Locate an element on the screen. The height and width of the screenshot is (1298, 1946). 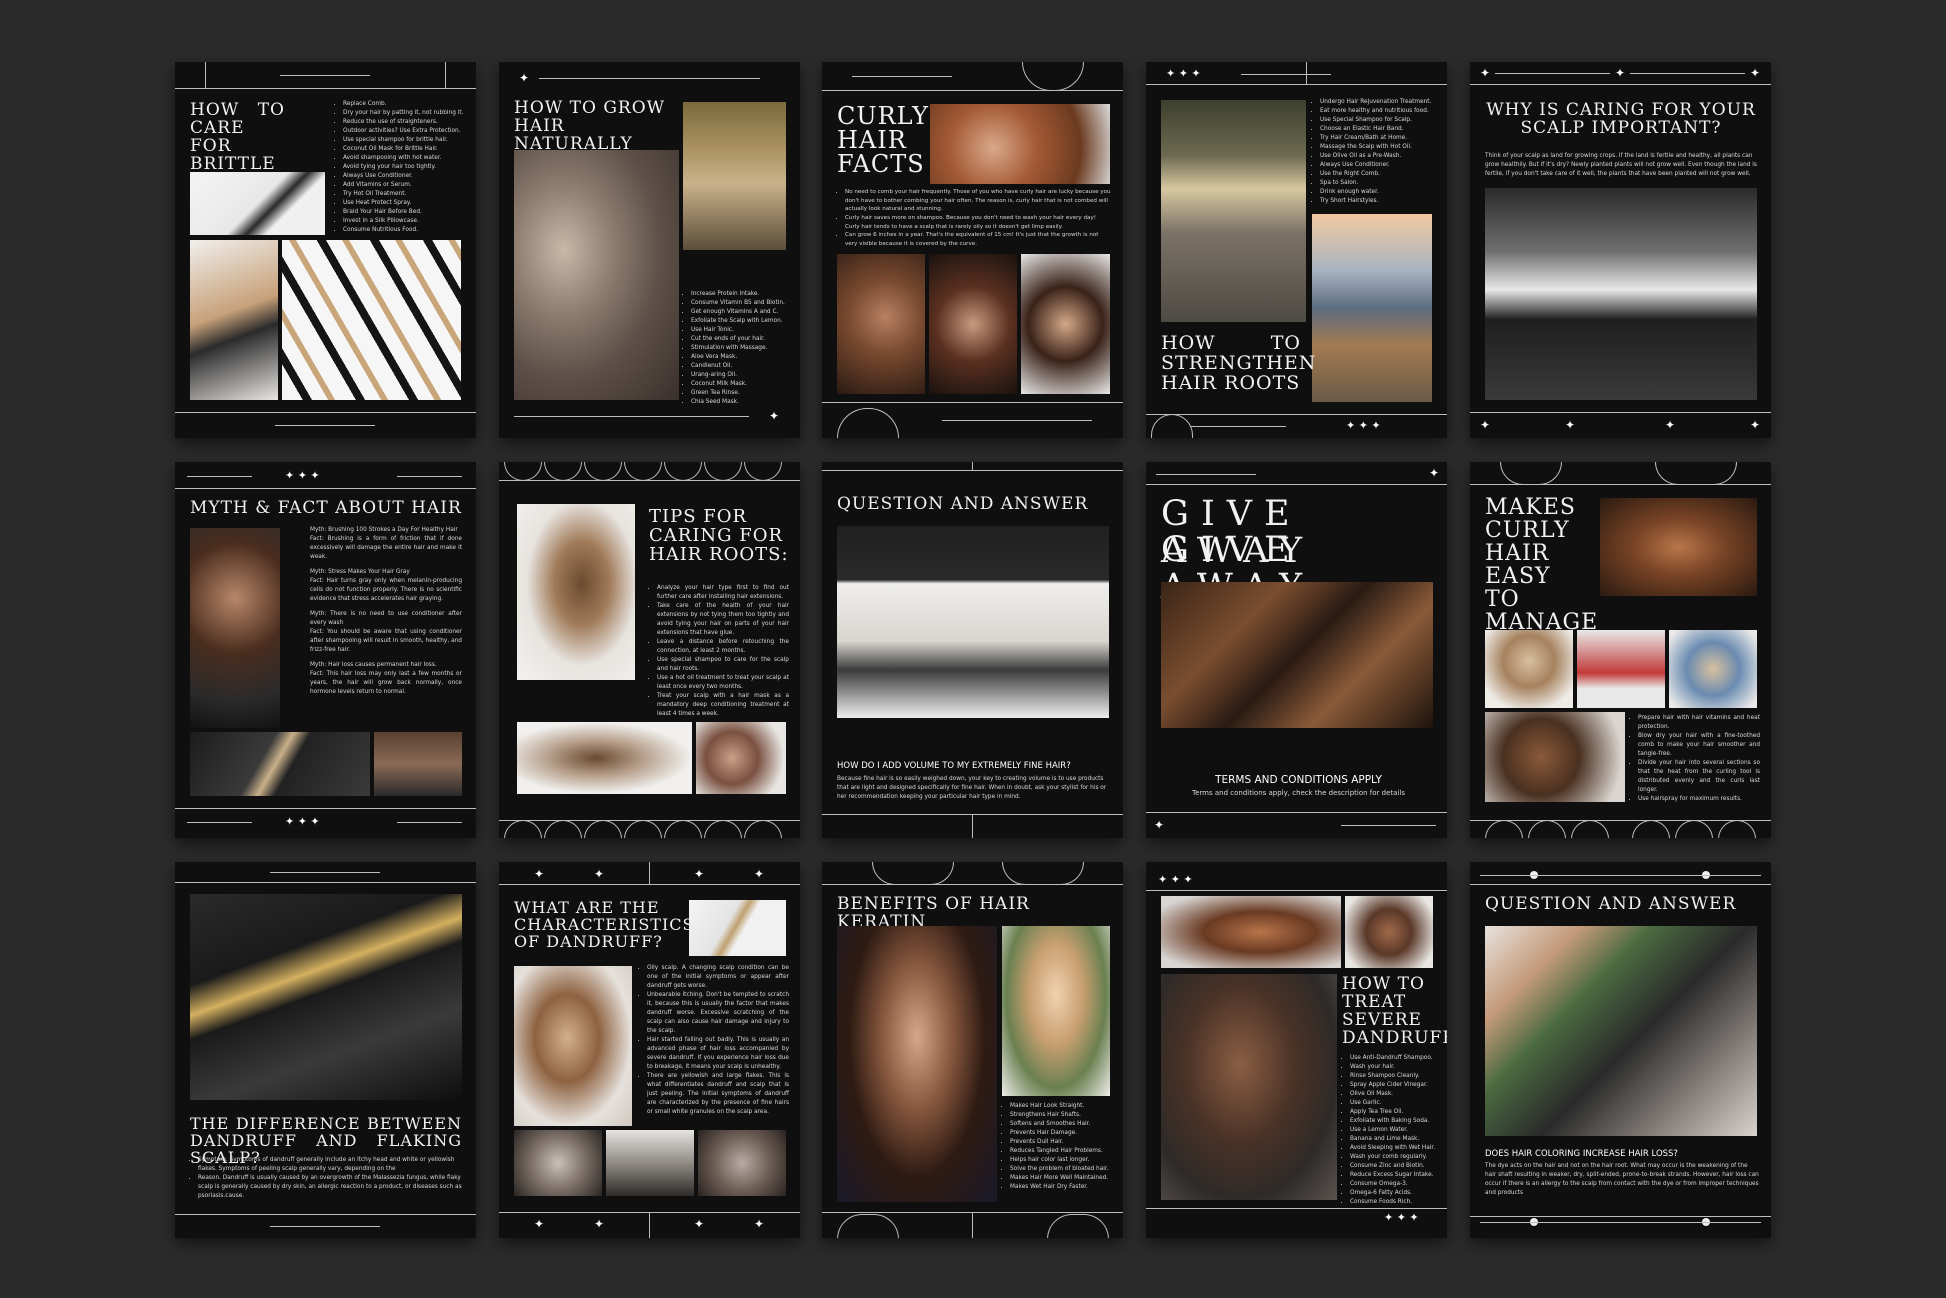
list-item: Stimulation with Massage. is located at coordinates (742, 348).